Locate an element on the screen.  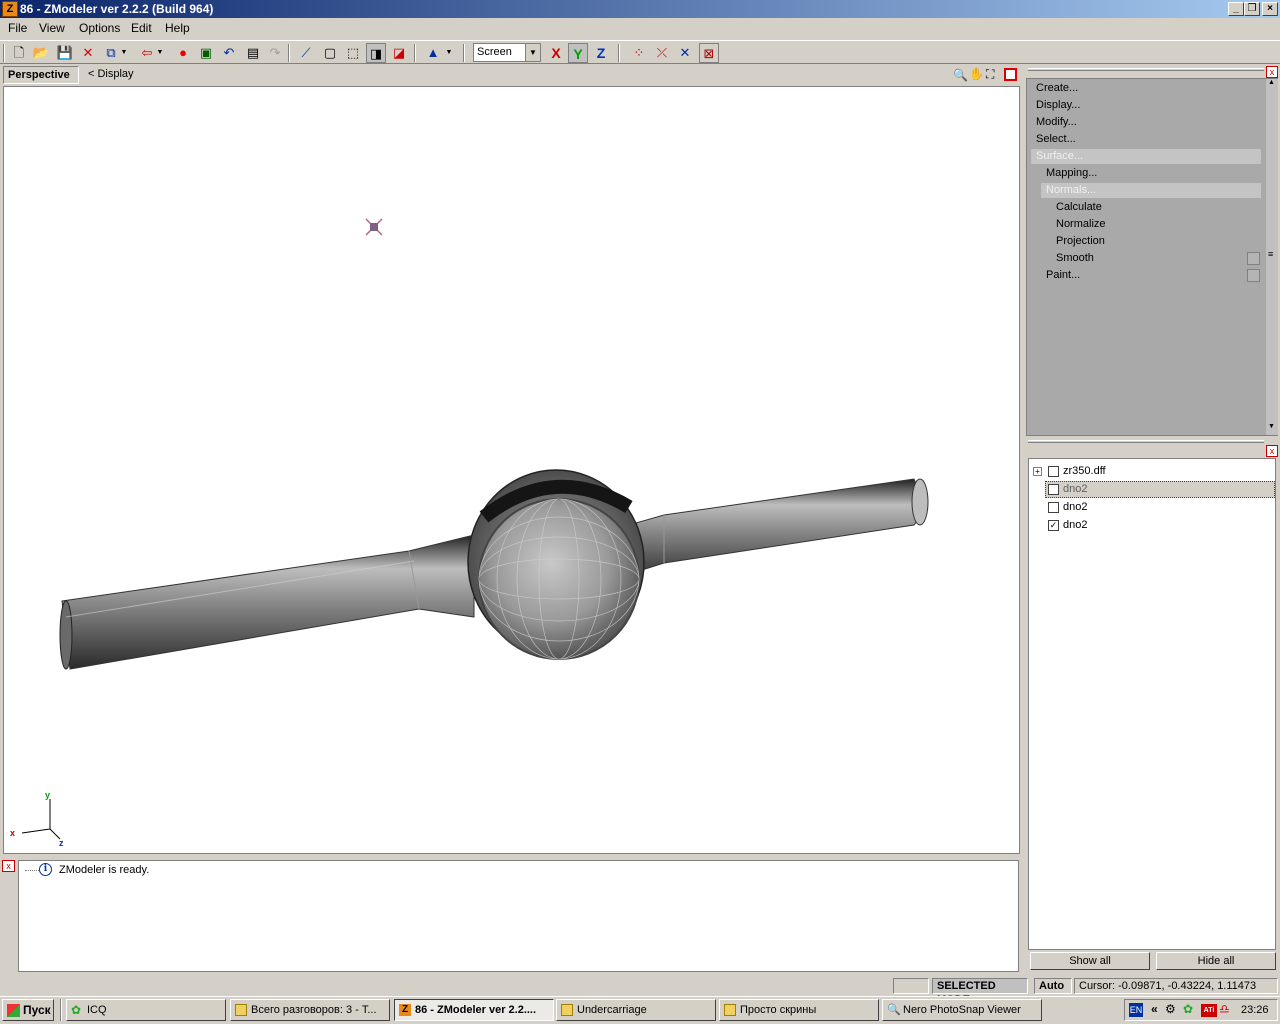
smooth-option-box is located at coordinates (1253, 258).